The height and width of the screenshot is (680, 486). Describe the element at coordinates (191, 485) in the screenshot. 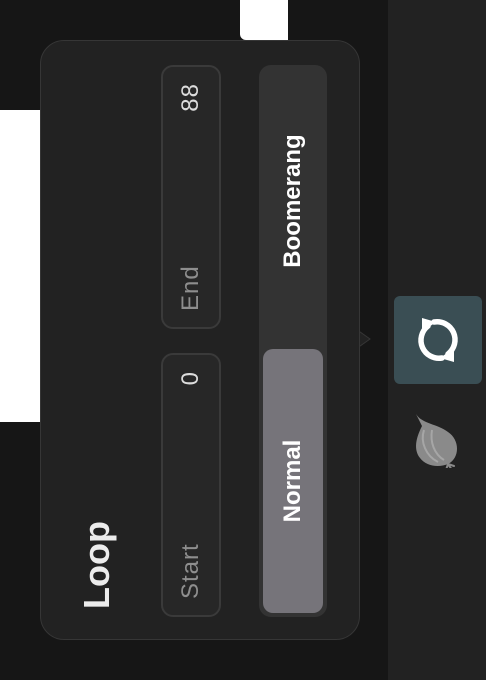

I see `start-frame-field: Start 0` at that location.